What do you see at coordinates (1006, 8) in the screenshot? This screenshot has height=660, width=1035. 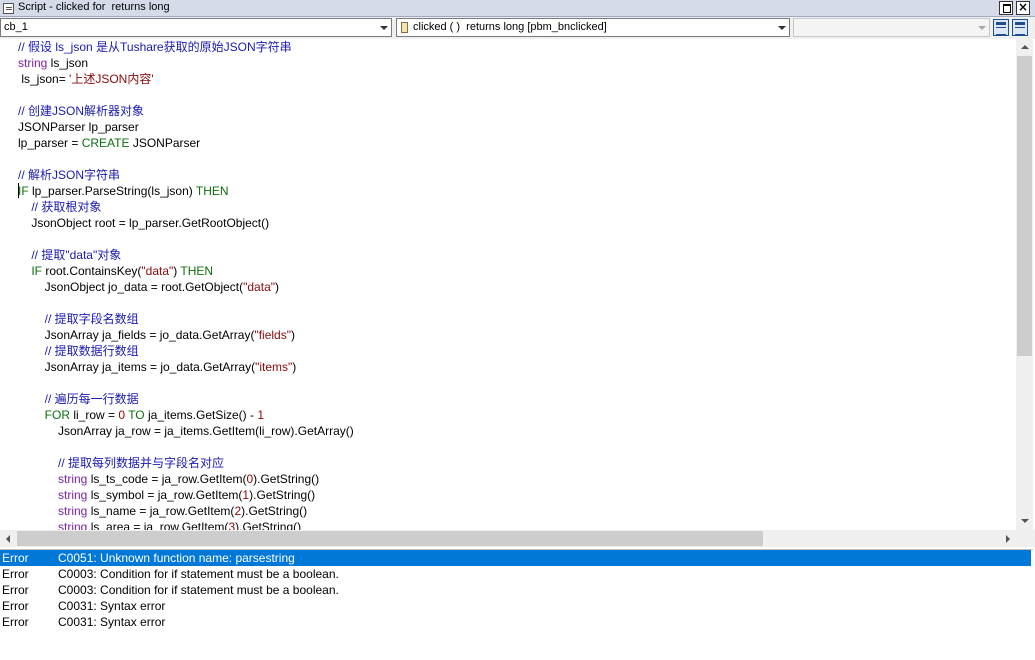 I see `restore-button` at bounding box center [1006, 8].